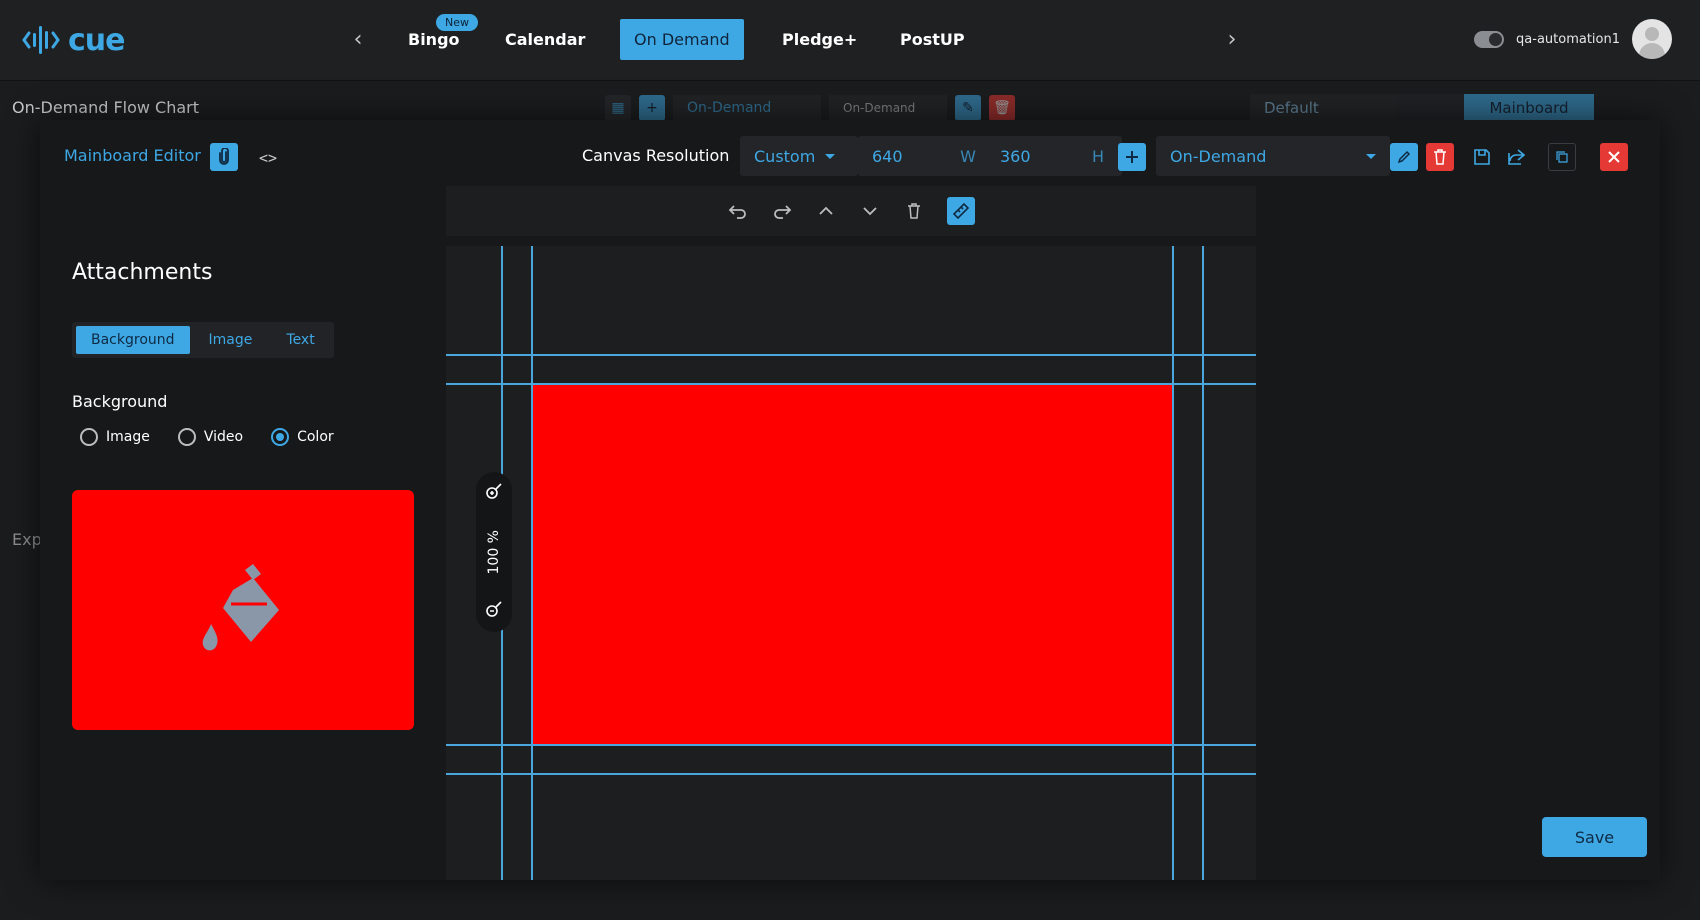 This screenshot has height=920, width=1700. Describe the element at coordinates (1232, 40) in the screenshot. I see `nav-next-arrow-icon: ›` at that location.